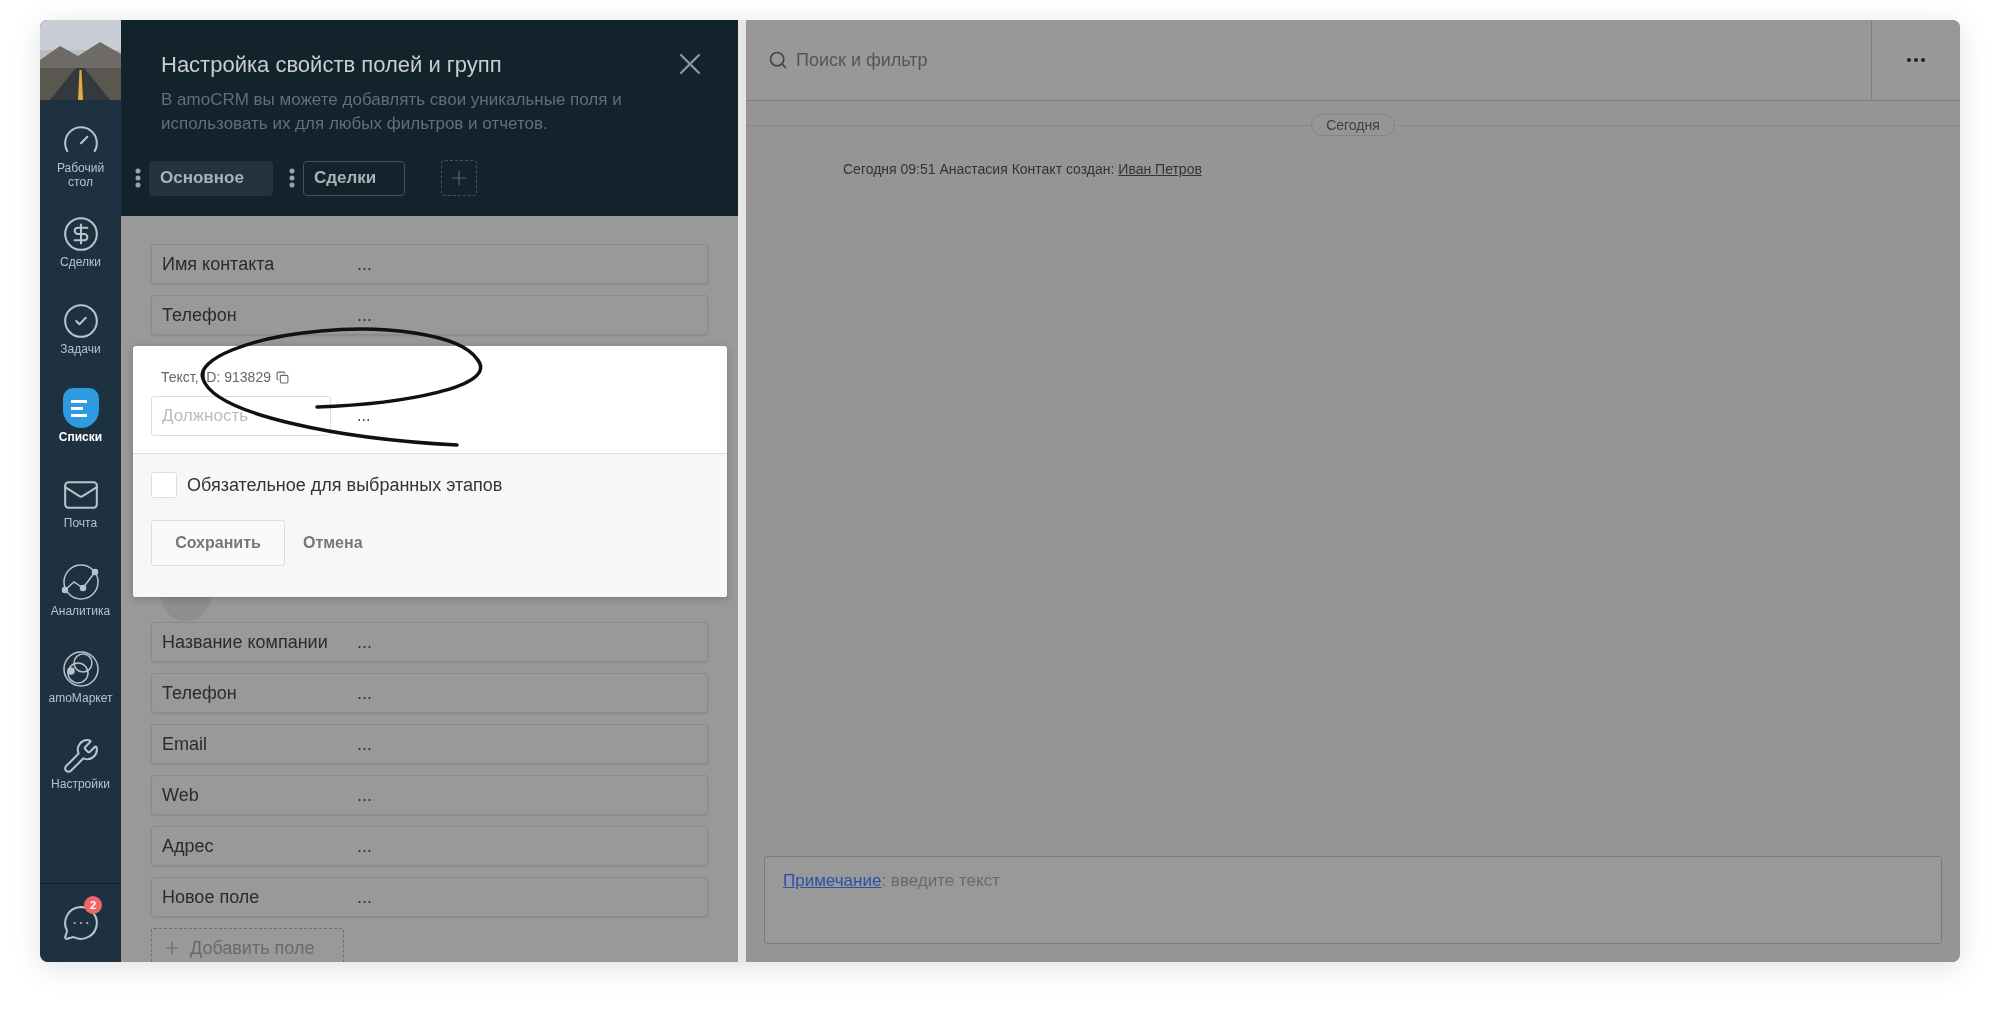 This screenshot has height=1022, width=2000. Describe the element at coordinates (1308, 60) in the screenshot. I see `search-field: Поиск и фильтр` at that location.